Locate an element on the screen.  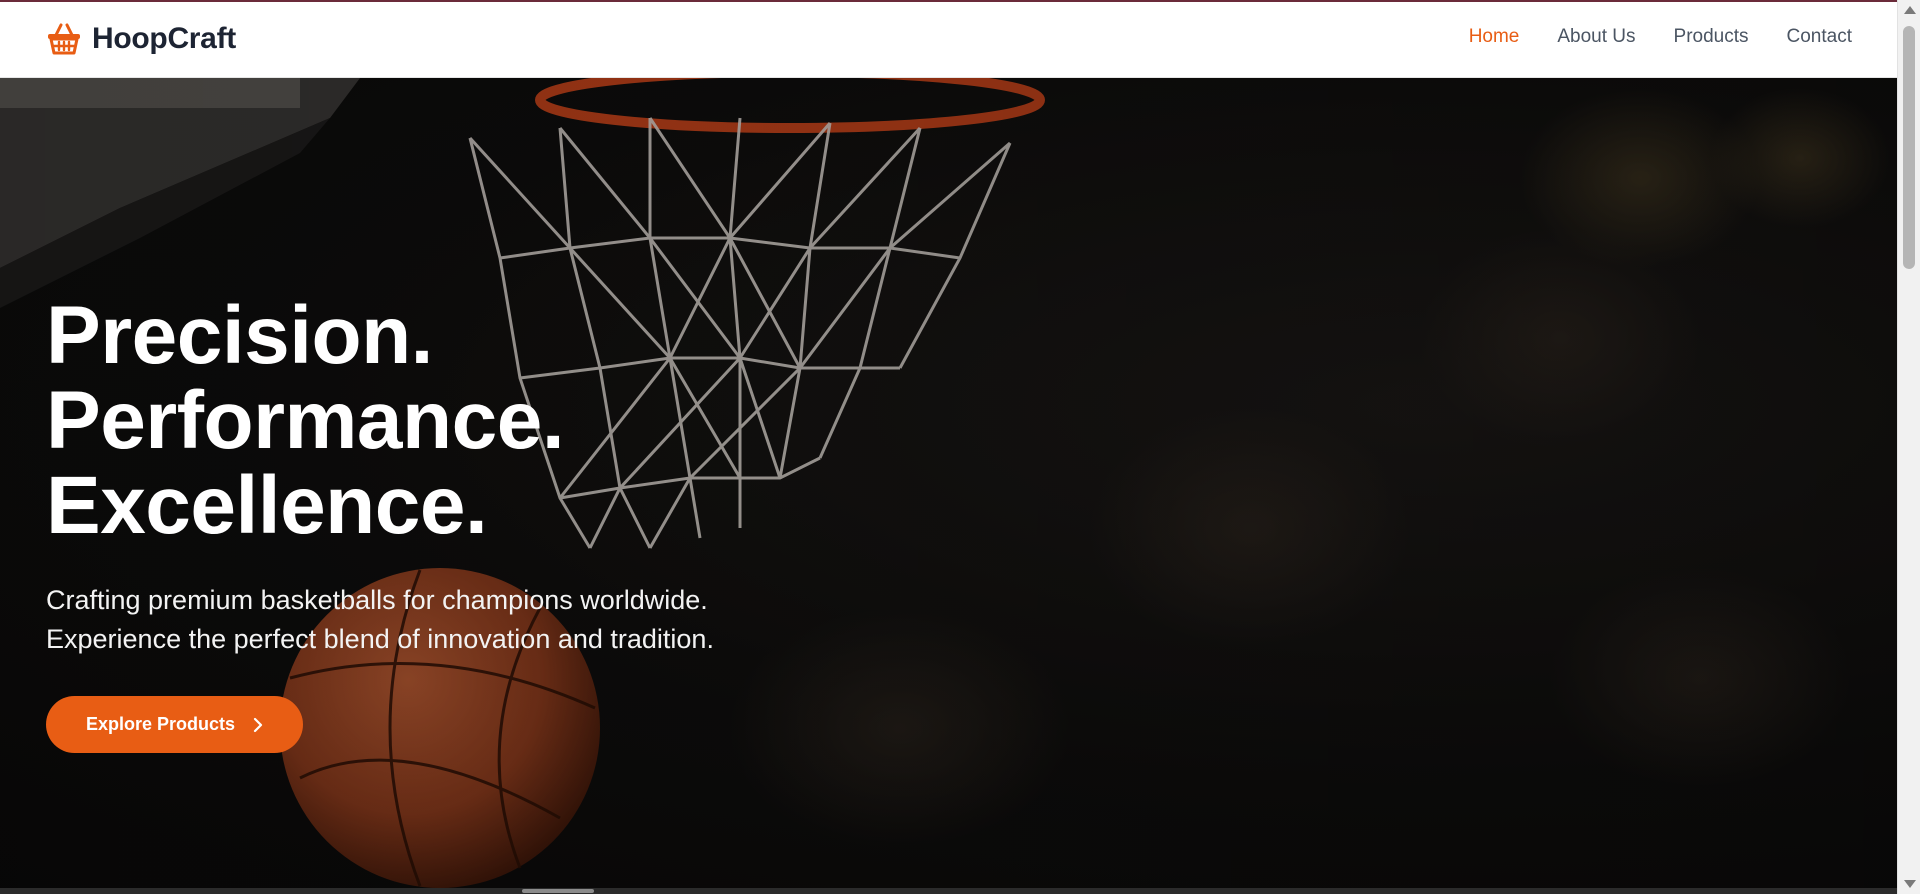
scroll-down-arrow-icon is located at coordinates (1910, 884).